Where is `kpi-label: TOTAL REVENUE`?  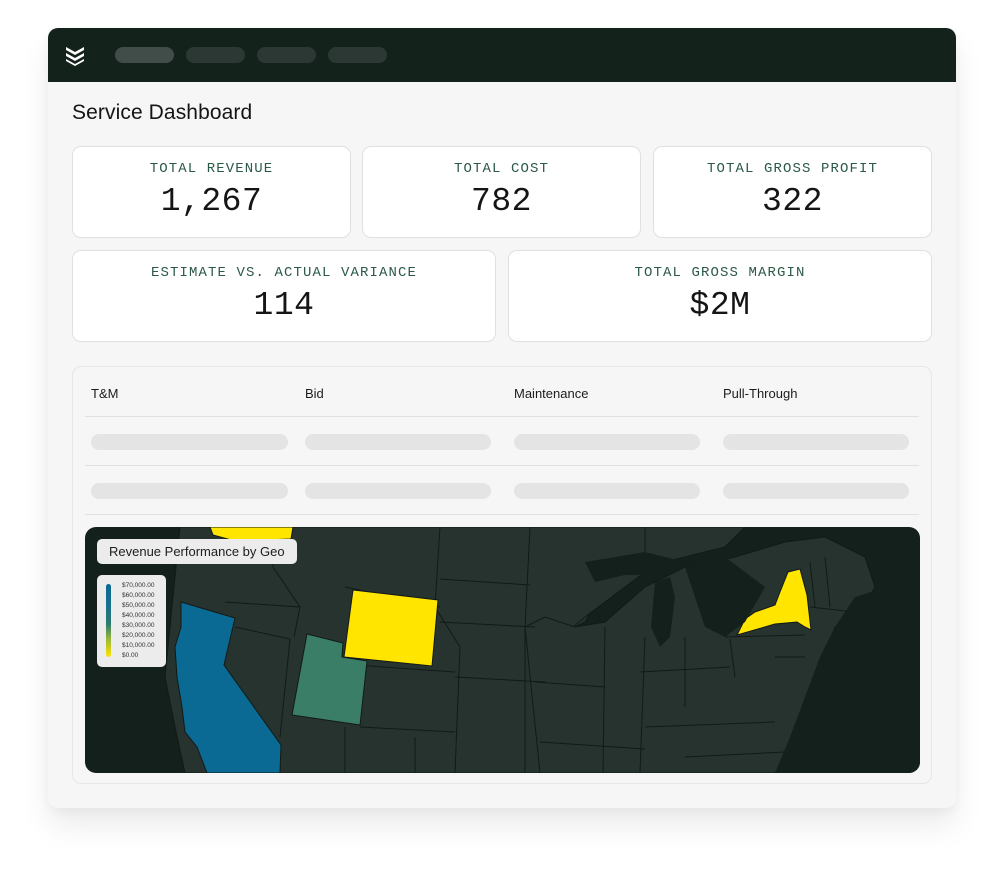
kpi-label: TOTAL REVENUE is located at coordinates (211, 169).